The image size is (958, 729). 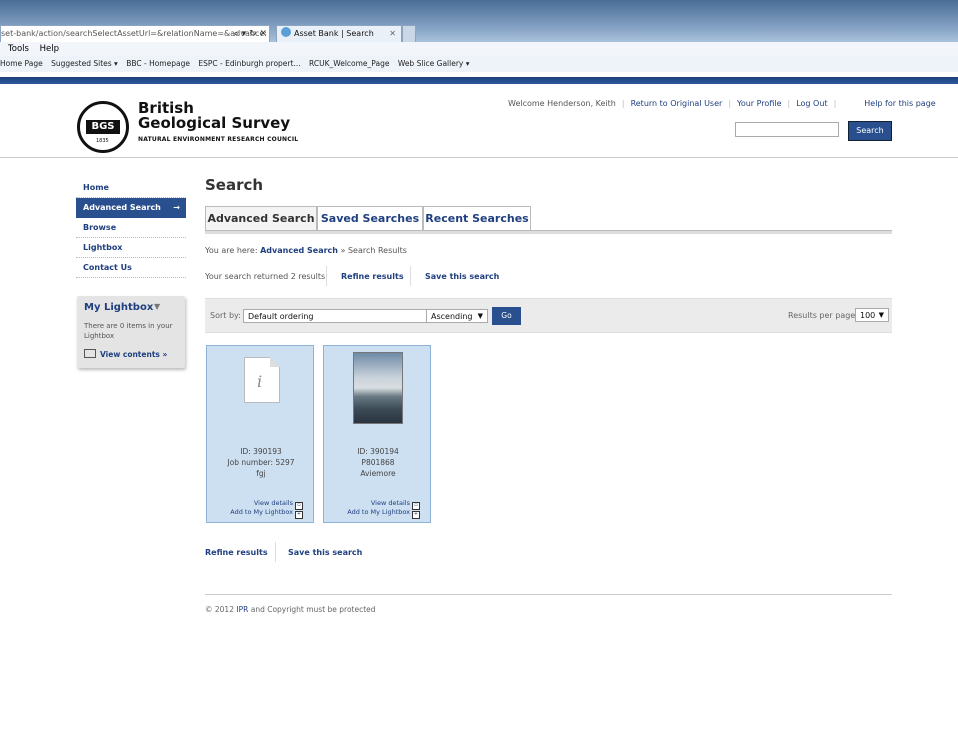 I want to click on result-line2: P801868, so click(x=378, y=462).